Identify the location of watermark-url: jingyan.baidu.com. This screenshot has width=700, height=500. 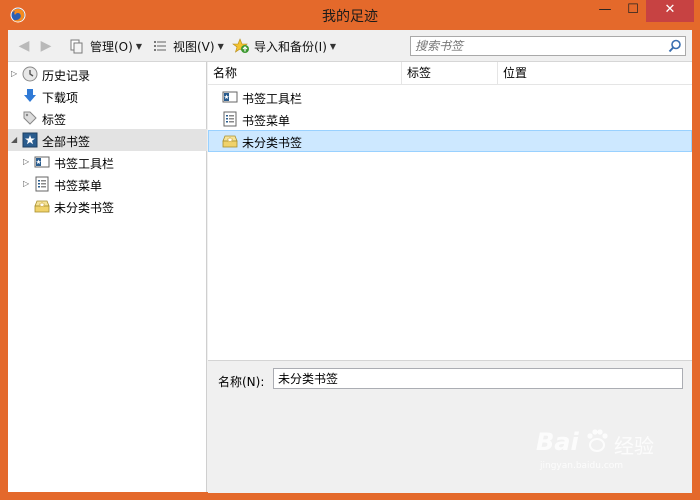
(582, 466).